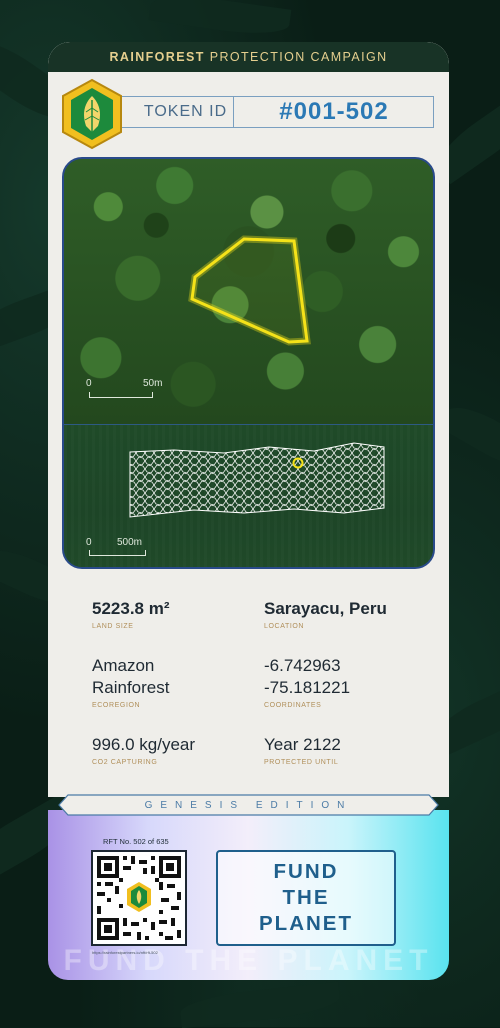  Describe the element at coordinates (306, 871) in the screenshot. I see `cta-line-1: FUND` at that location.